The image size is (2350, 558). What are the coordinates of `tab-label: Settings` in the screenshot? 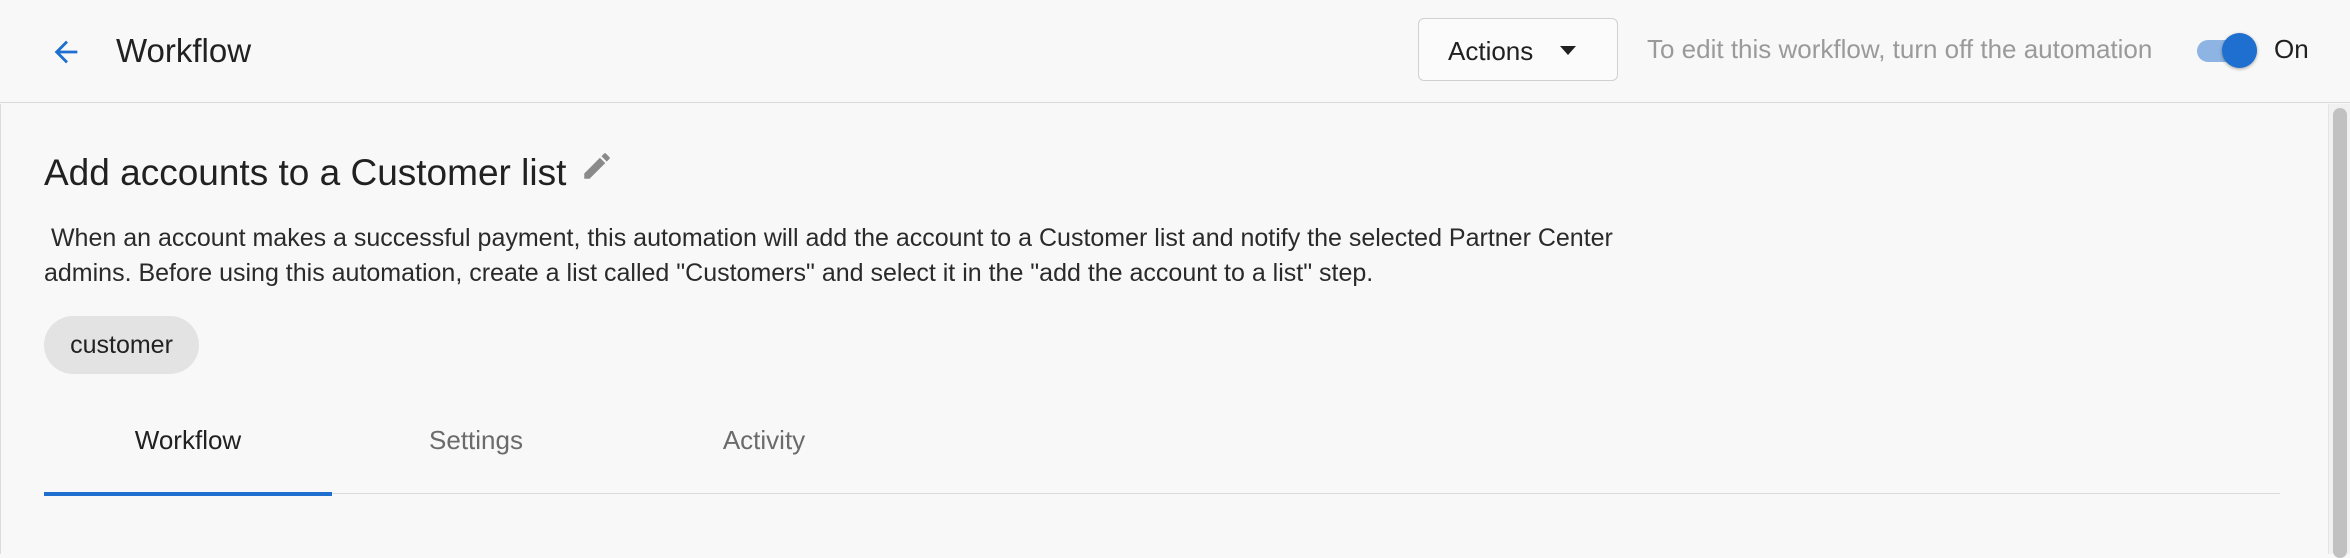 It's located at (476, 439).